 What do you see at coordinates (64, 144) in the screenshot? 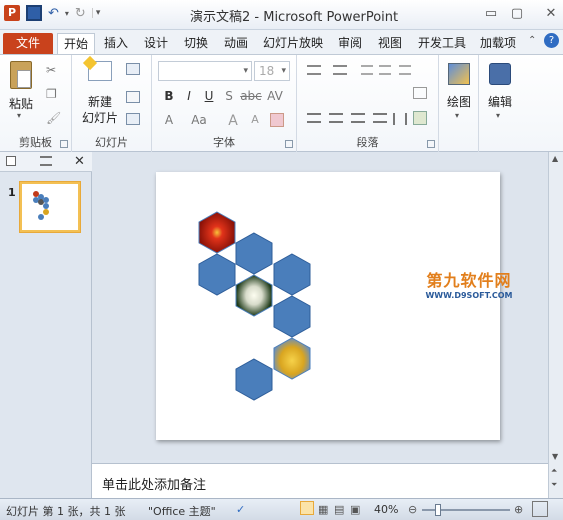
I see `clipboard-launcher-icon` at bounding box center [64, 144].